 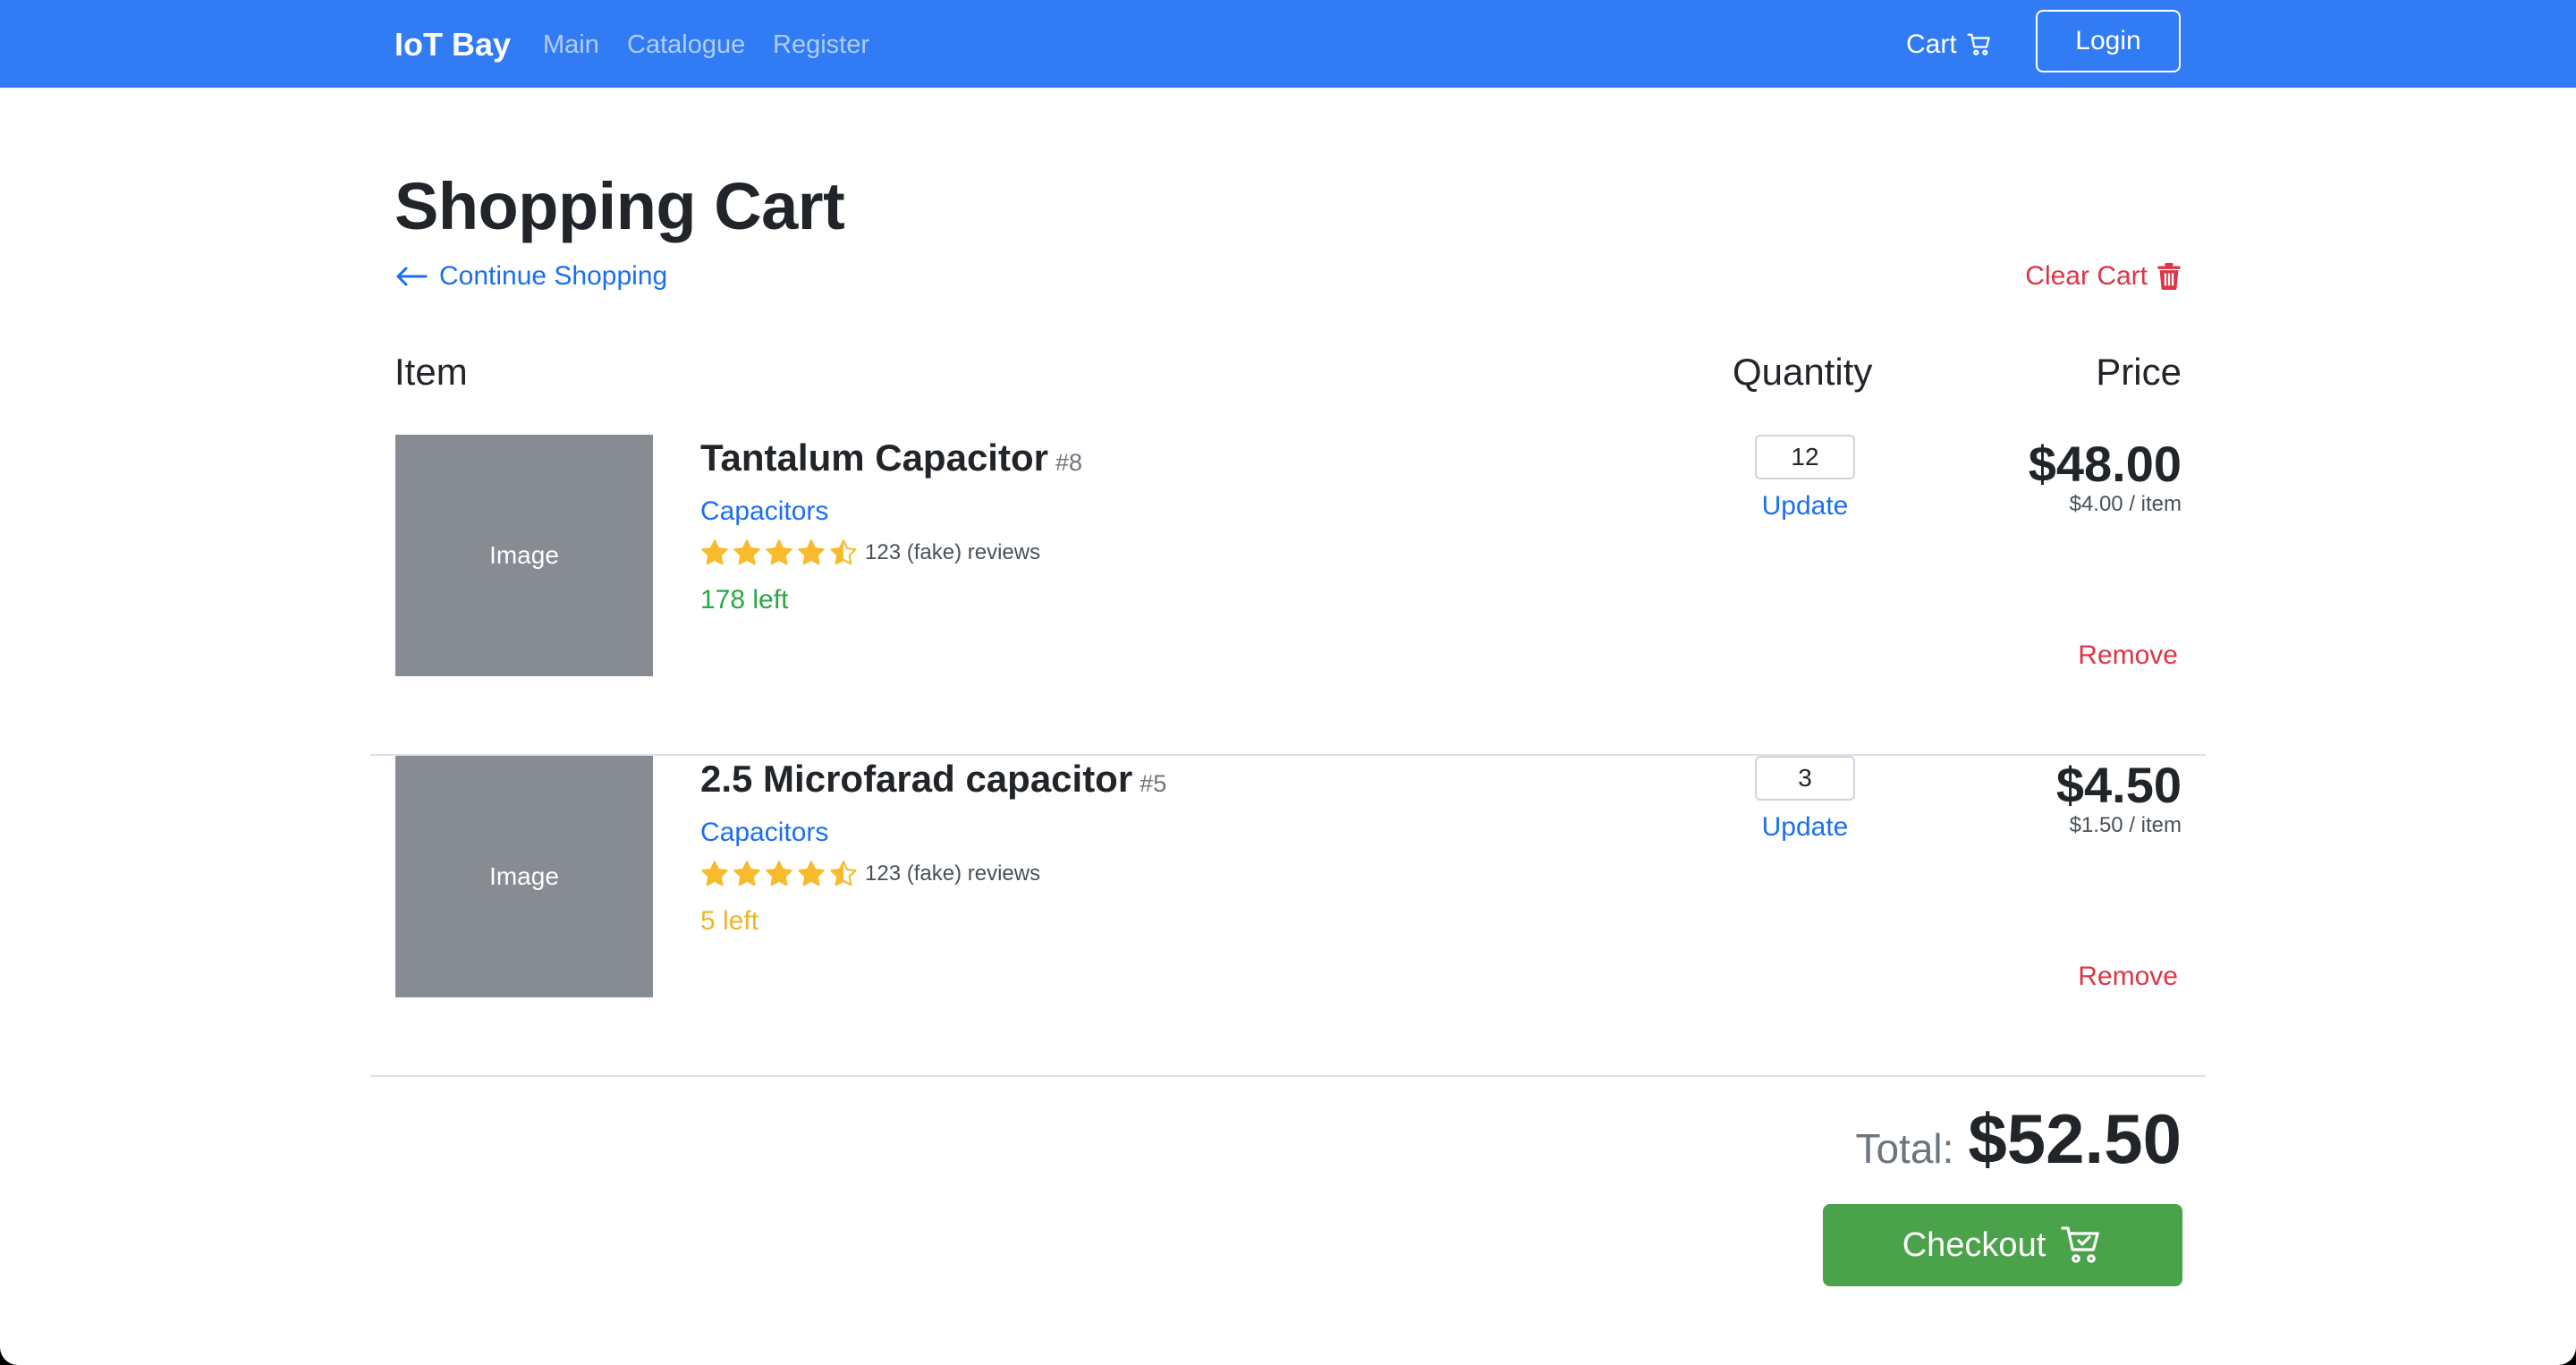 What do you see at coordinates (2125, 825) in the screenshot?
I see `unit-price: $1.50 / item` at bounding box center [2125, 825].